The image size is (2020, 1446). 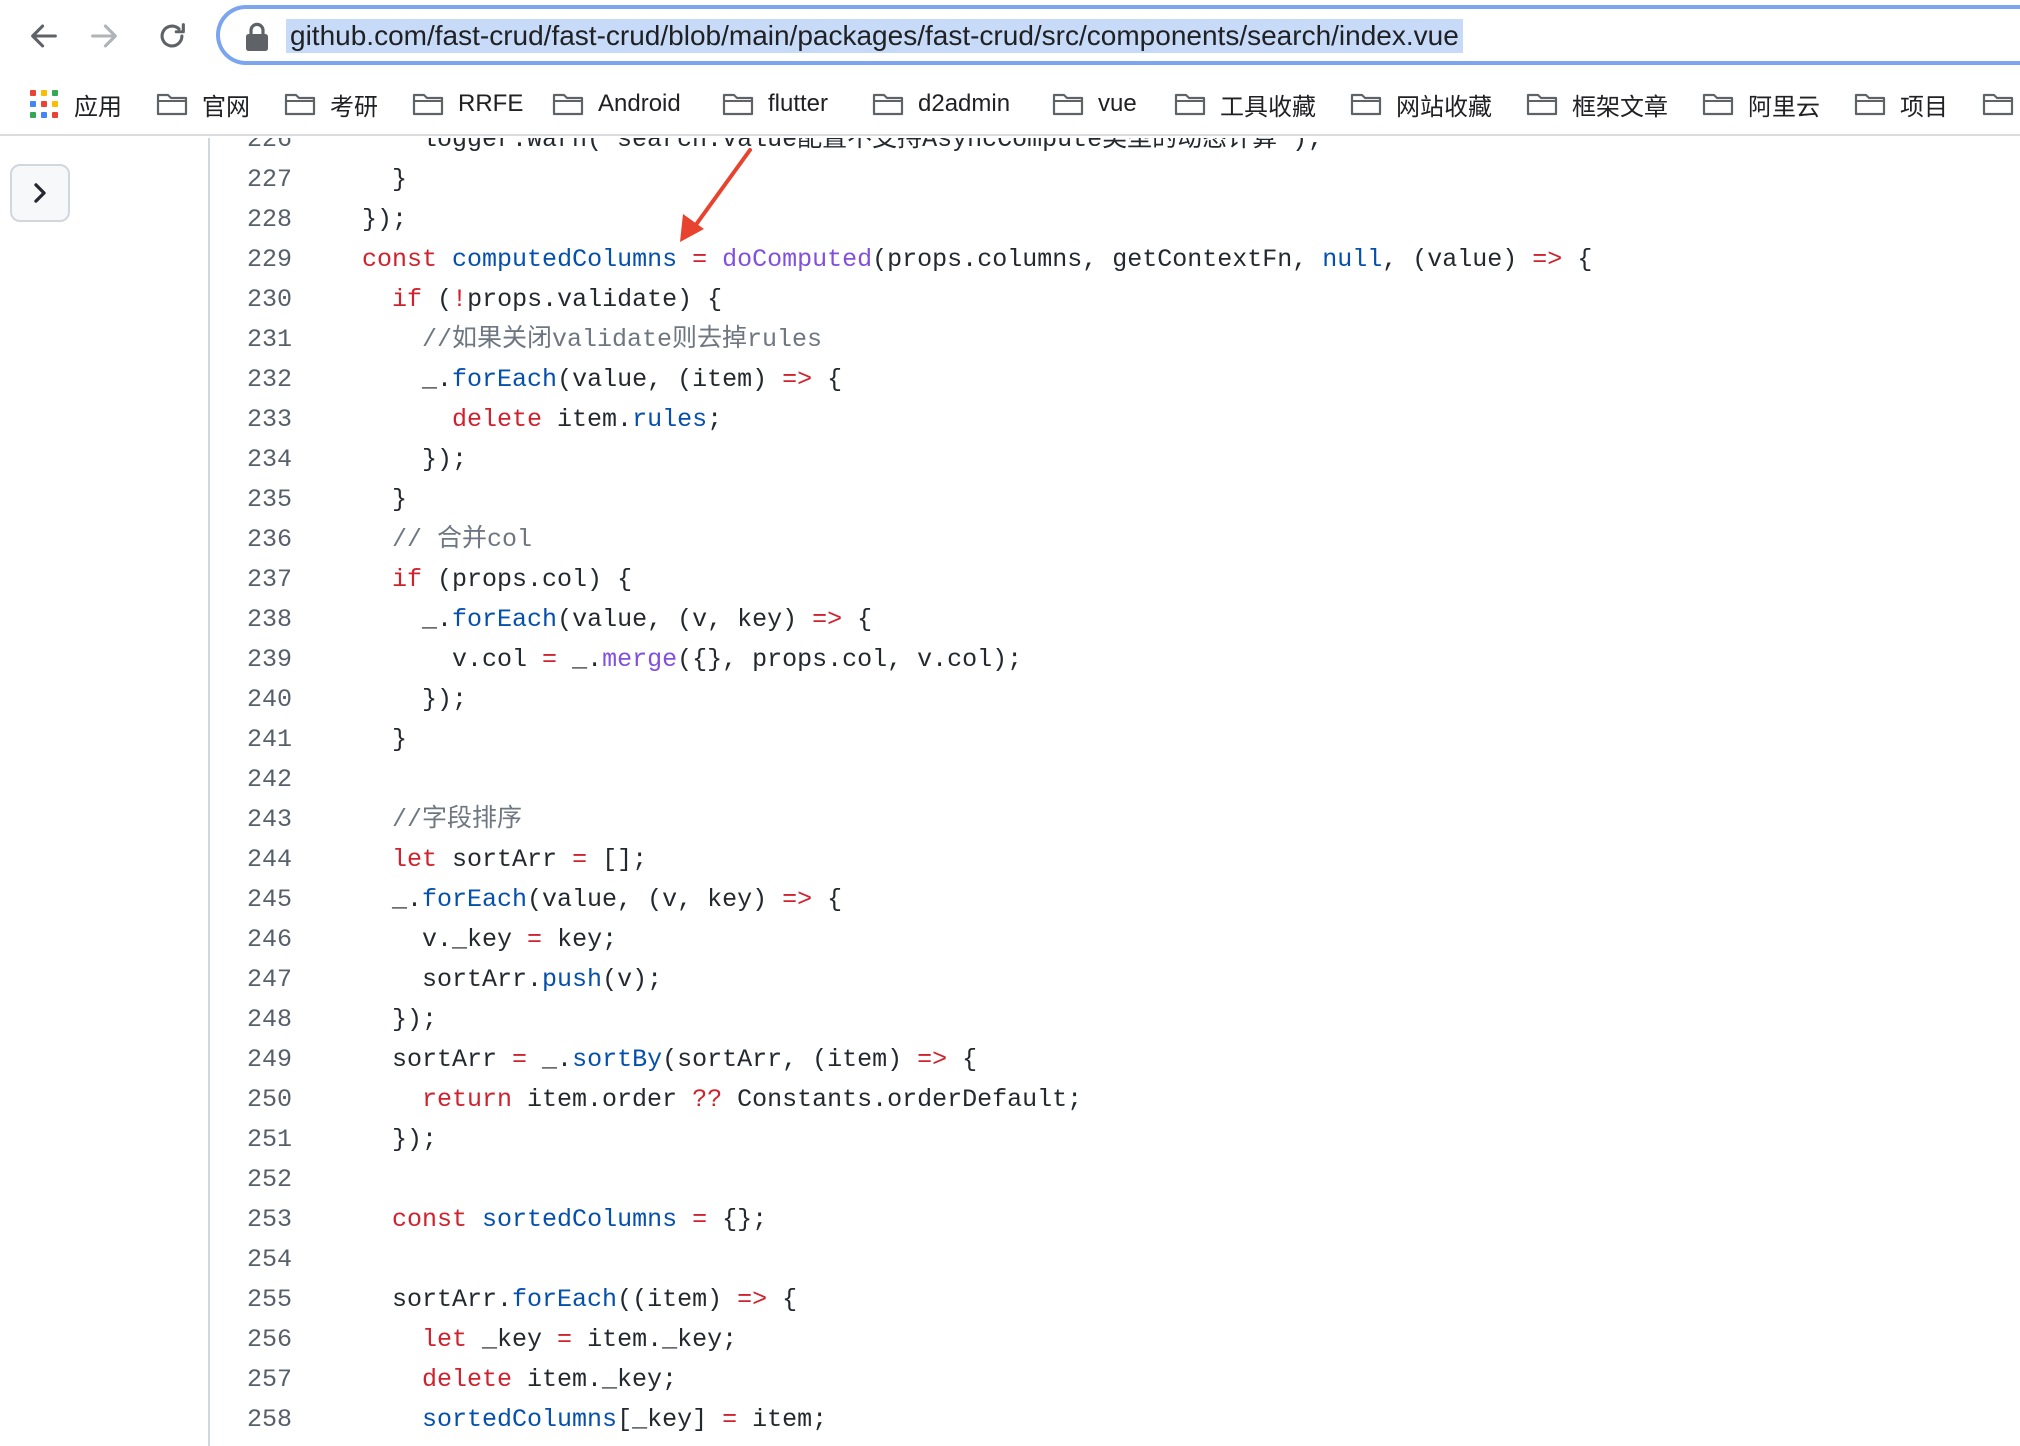 I want to click on bookmark-folder-vue: vue, so click(x=1094, y=104).